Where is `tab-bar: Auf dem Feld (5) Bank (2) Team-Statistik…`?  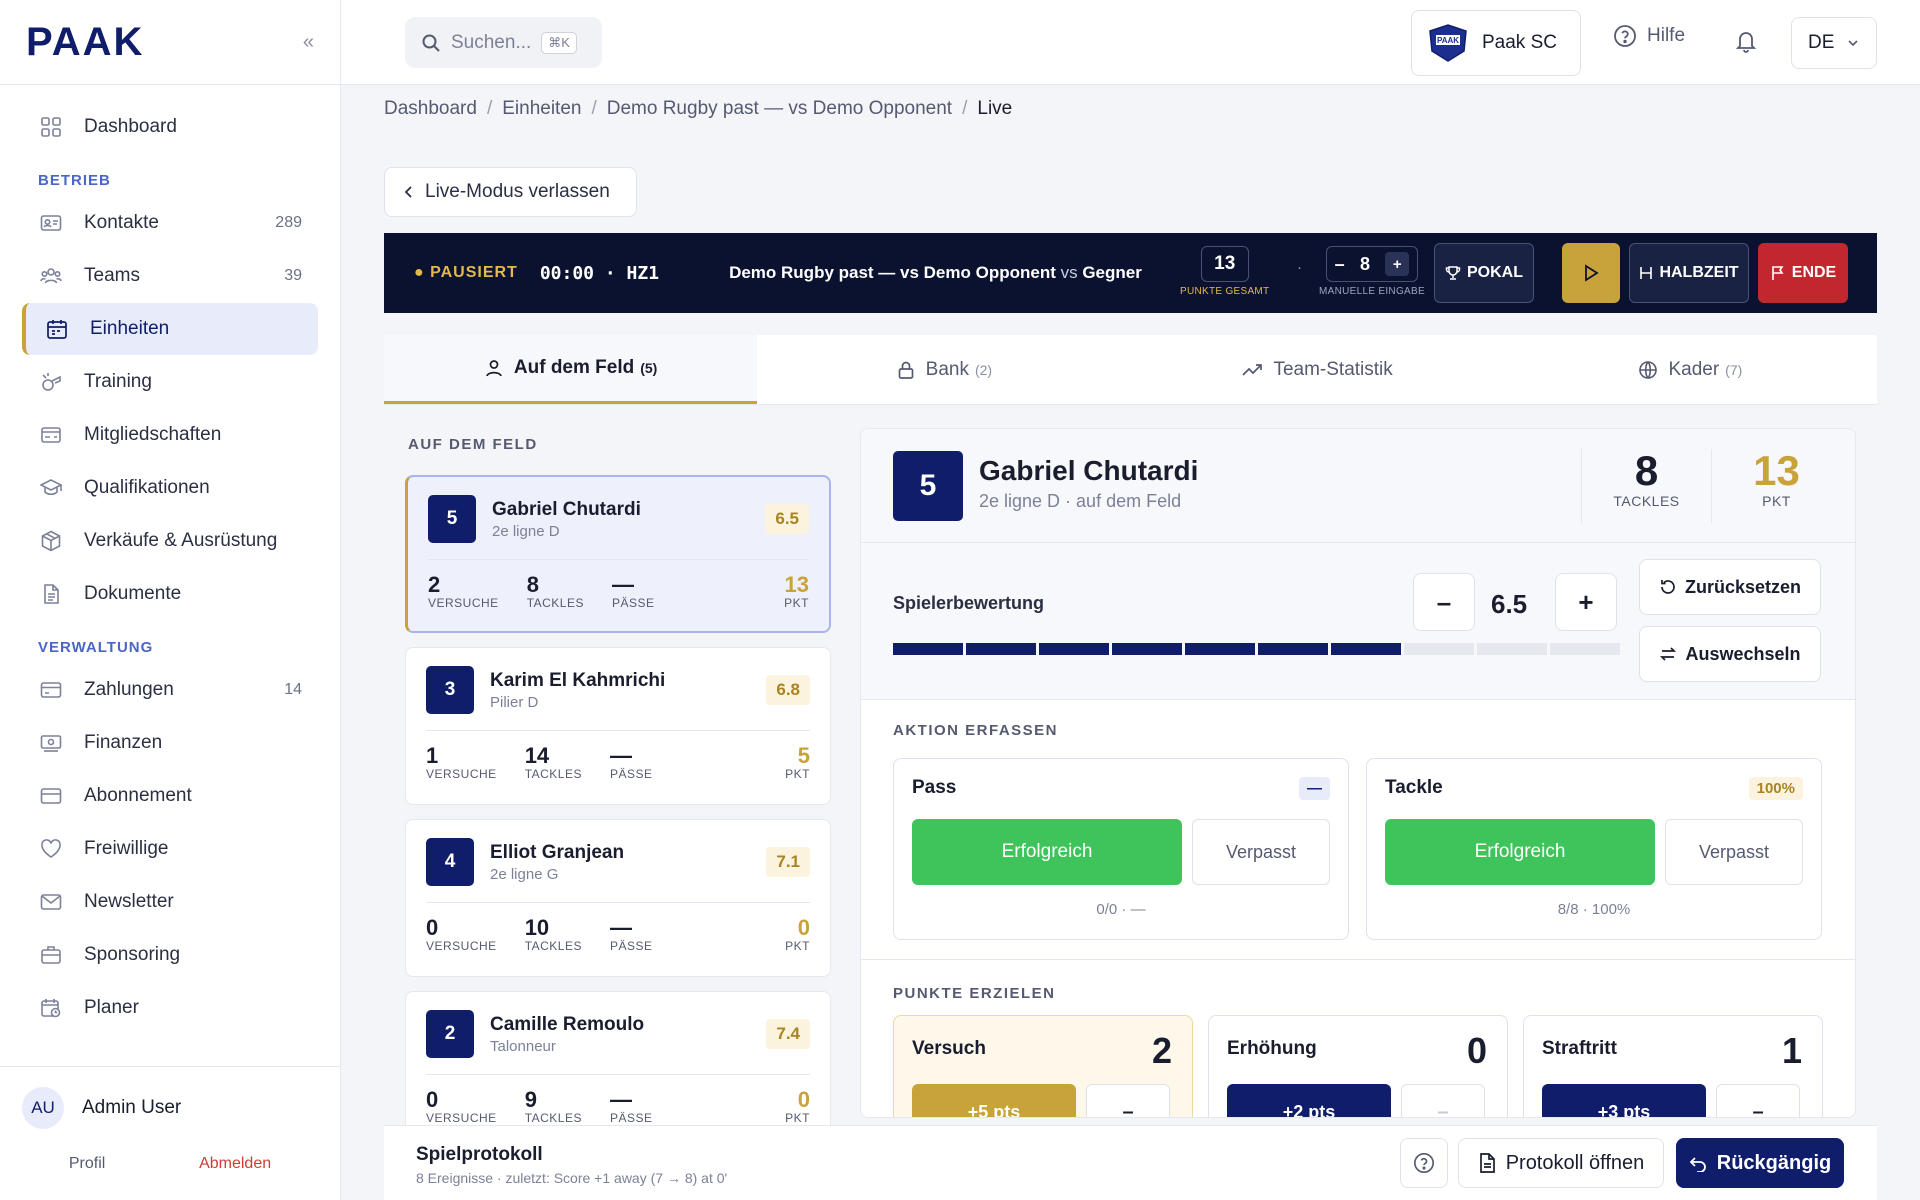
tab-bar: Auf dem Feld (5) Bank (2) Team-Statistik… is located at coordinates (1130, 370).